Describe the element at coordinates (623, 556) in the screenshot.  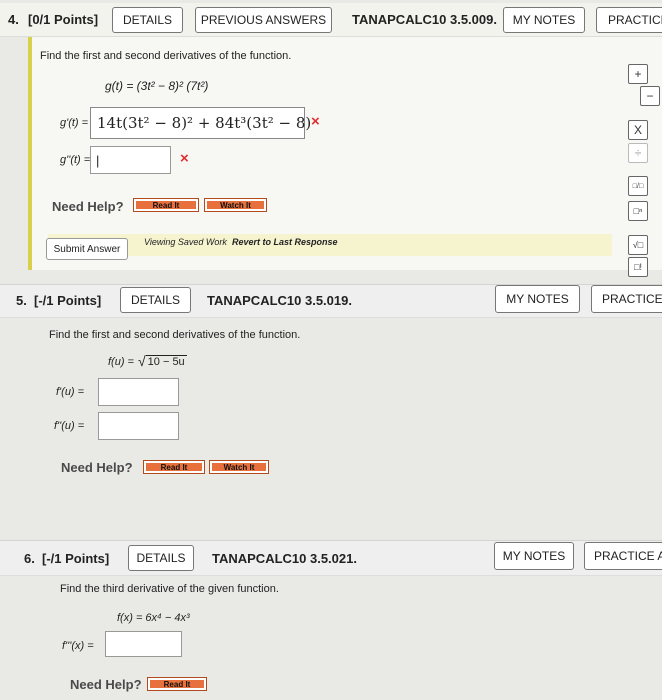
I see `q6-practice-button: PRACTICE AN` at that location.